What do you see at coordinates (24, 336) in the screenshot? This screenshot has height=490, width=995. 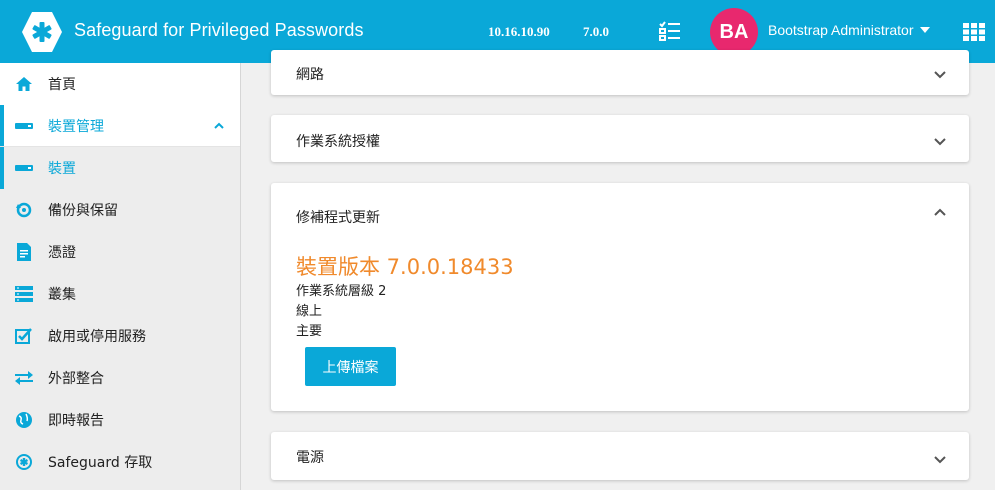 I see `checkbox-edit-icon` at bounding box center [24, 336].